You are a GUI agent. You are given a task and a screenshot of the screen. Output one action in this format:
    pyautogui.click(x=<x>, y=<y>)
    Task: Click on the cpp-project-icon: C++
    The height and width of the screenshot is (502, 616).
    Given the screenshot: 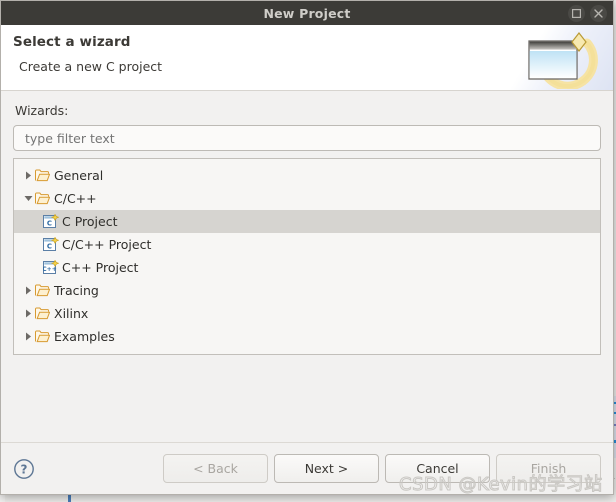 What is the action you would take?
    pyautogui.click(x=52, y=267)
    